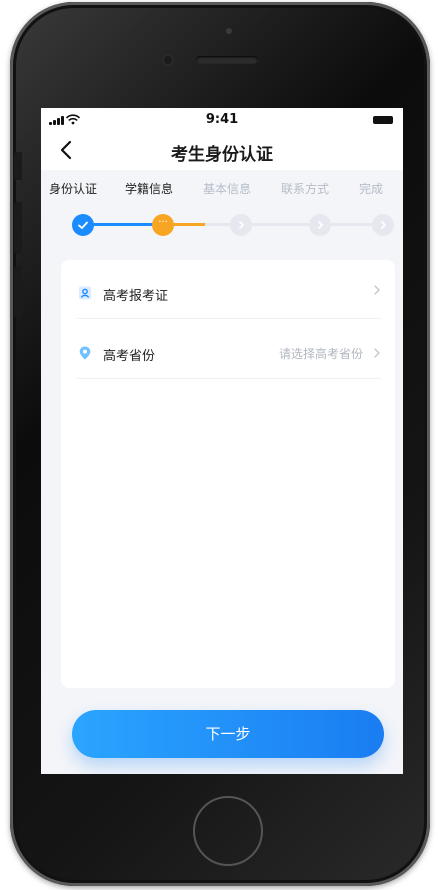 This screenshot has height=890, width=438. I want to click on ellipsis-icon: ···, so click(163, 222).